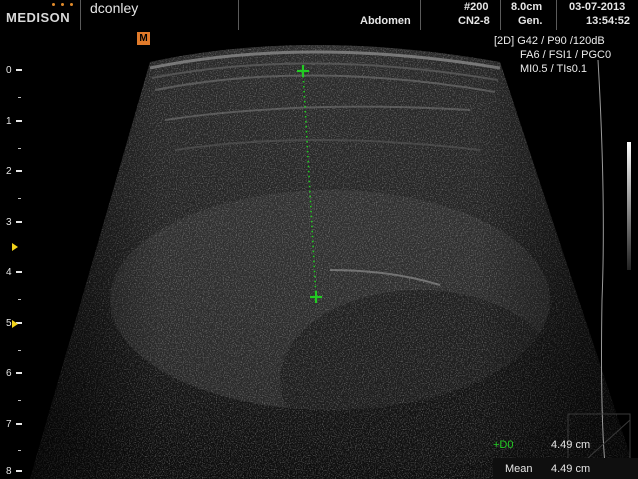  What do you see at coordinates (530, 21) in the screenshot?
I see `frequency-value: Gen.` at bounding box center [530, 21].